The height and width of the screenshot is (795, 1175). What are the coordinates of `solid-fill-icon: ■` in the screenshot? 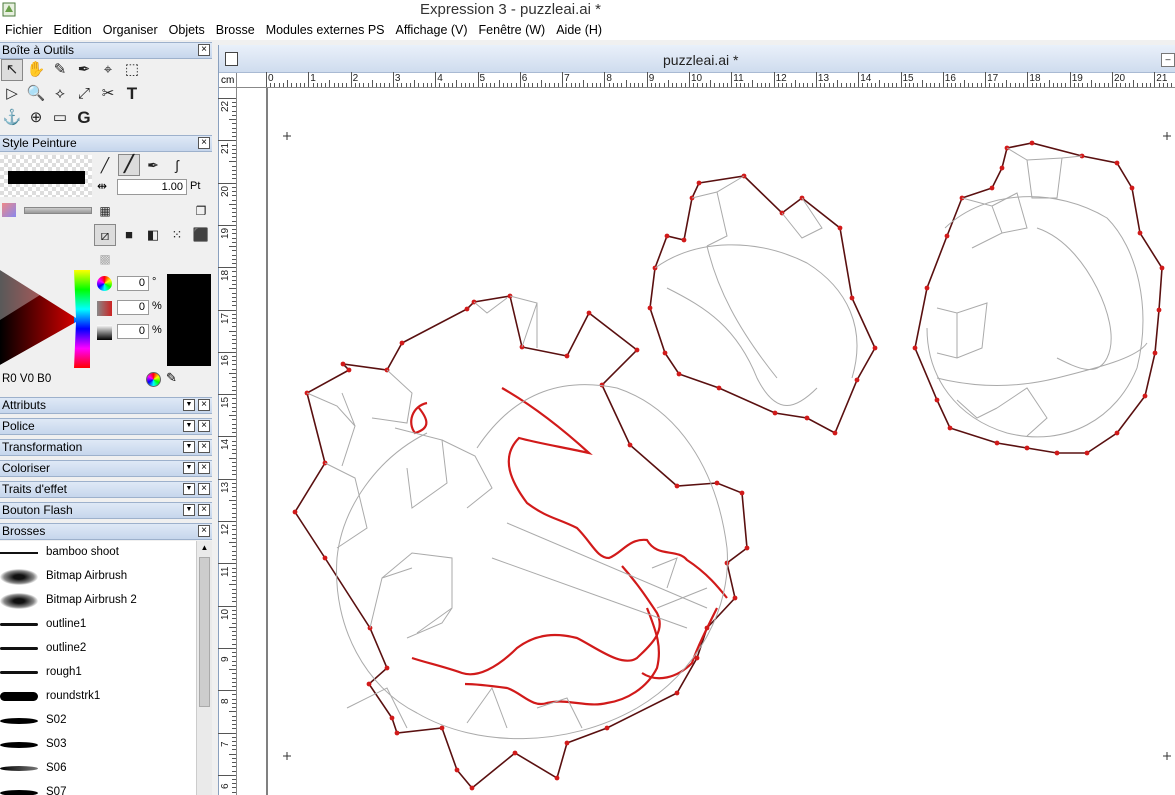 It's located at (129, 235).